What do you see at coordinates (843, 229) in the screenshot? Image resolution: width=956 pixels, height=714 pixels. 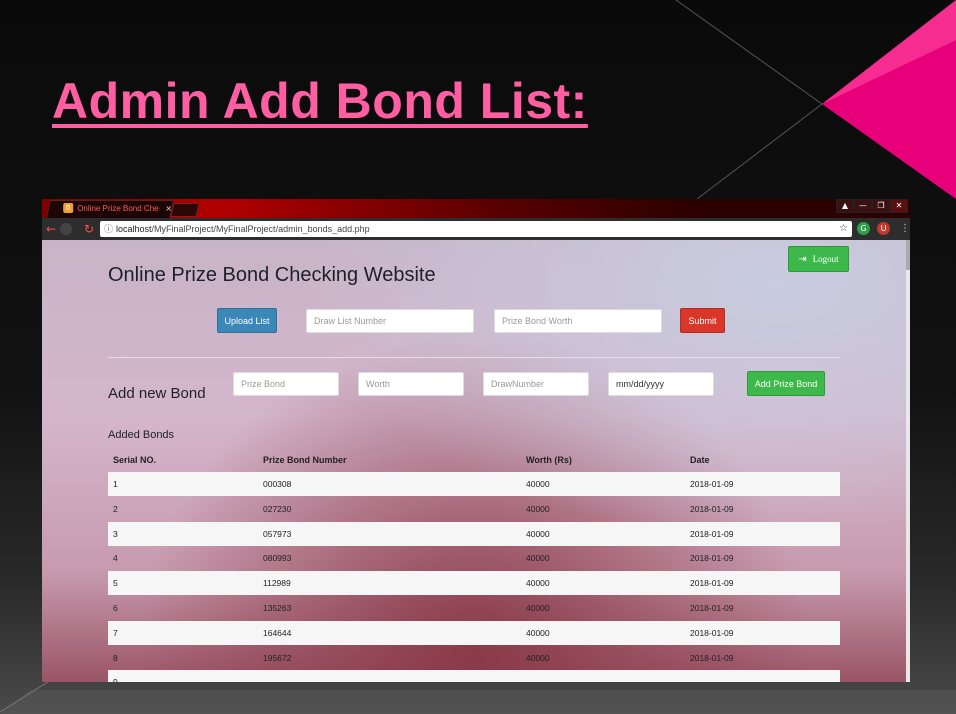 I see `bookmark-star-icon: ☆` at bounding box center [843, 229].